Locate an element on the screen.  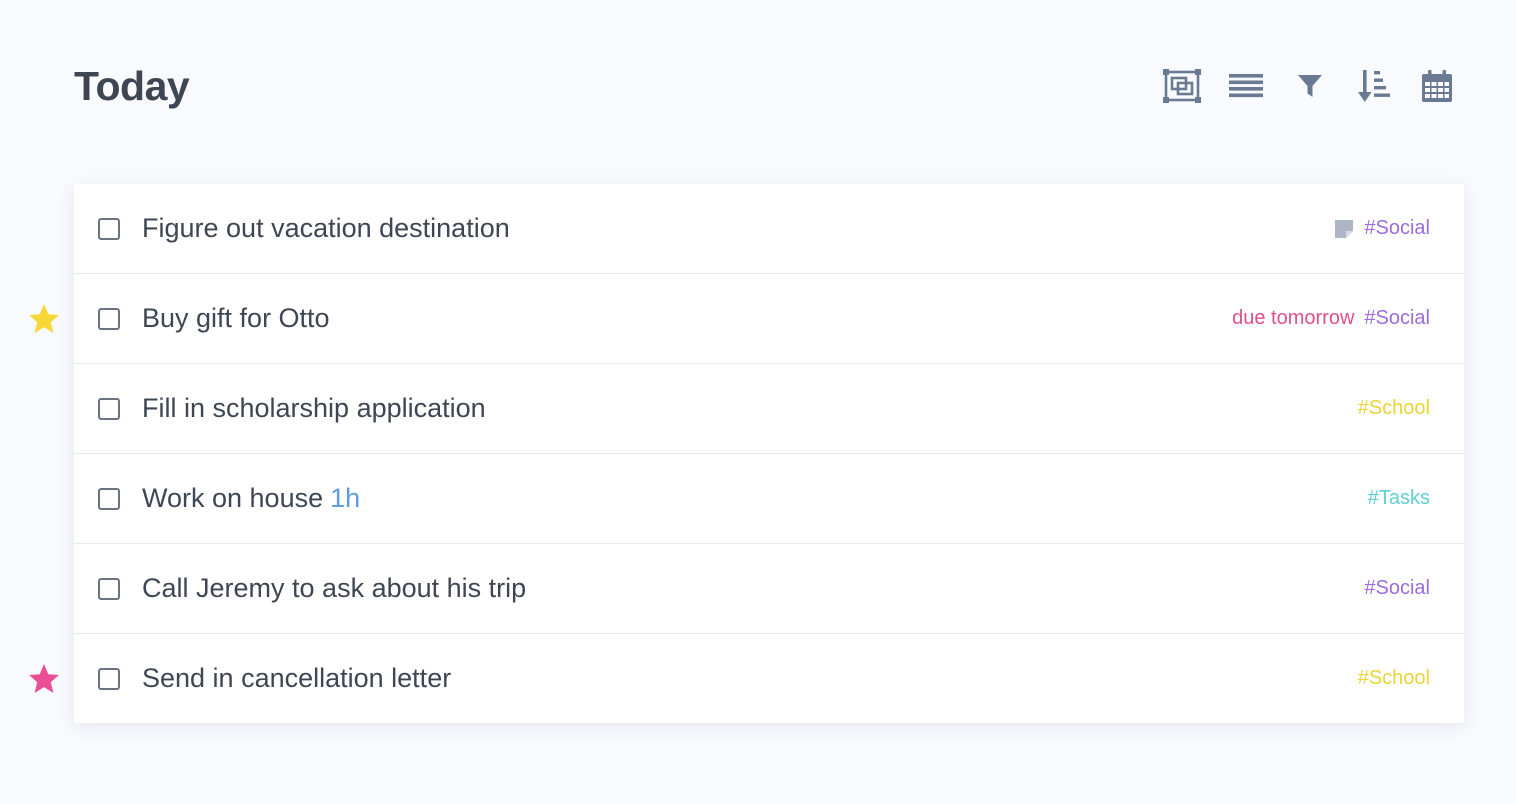
focus-button is located at coordinates (1182, 86).